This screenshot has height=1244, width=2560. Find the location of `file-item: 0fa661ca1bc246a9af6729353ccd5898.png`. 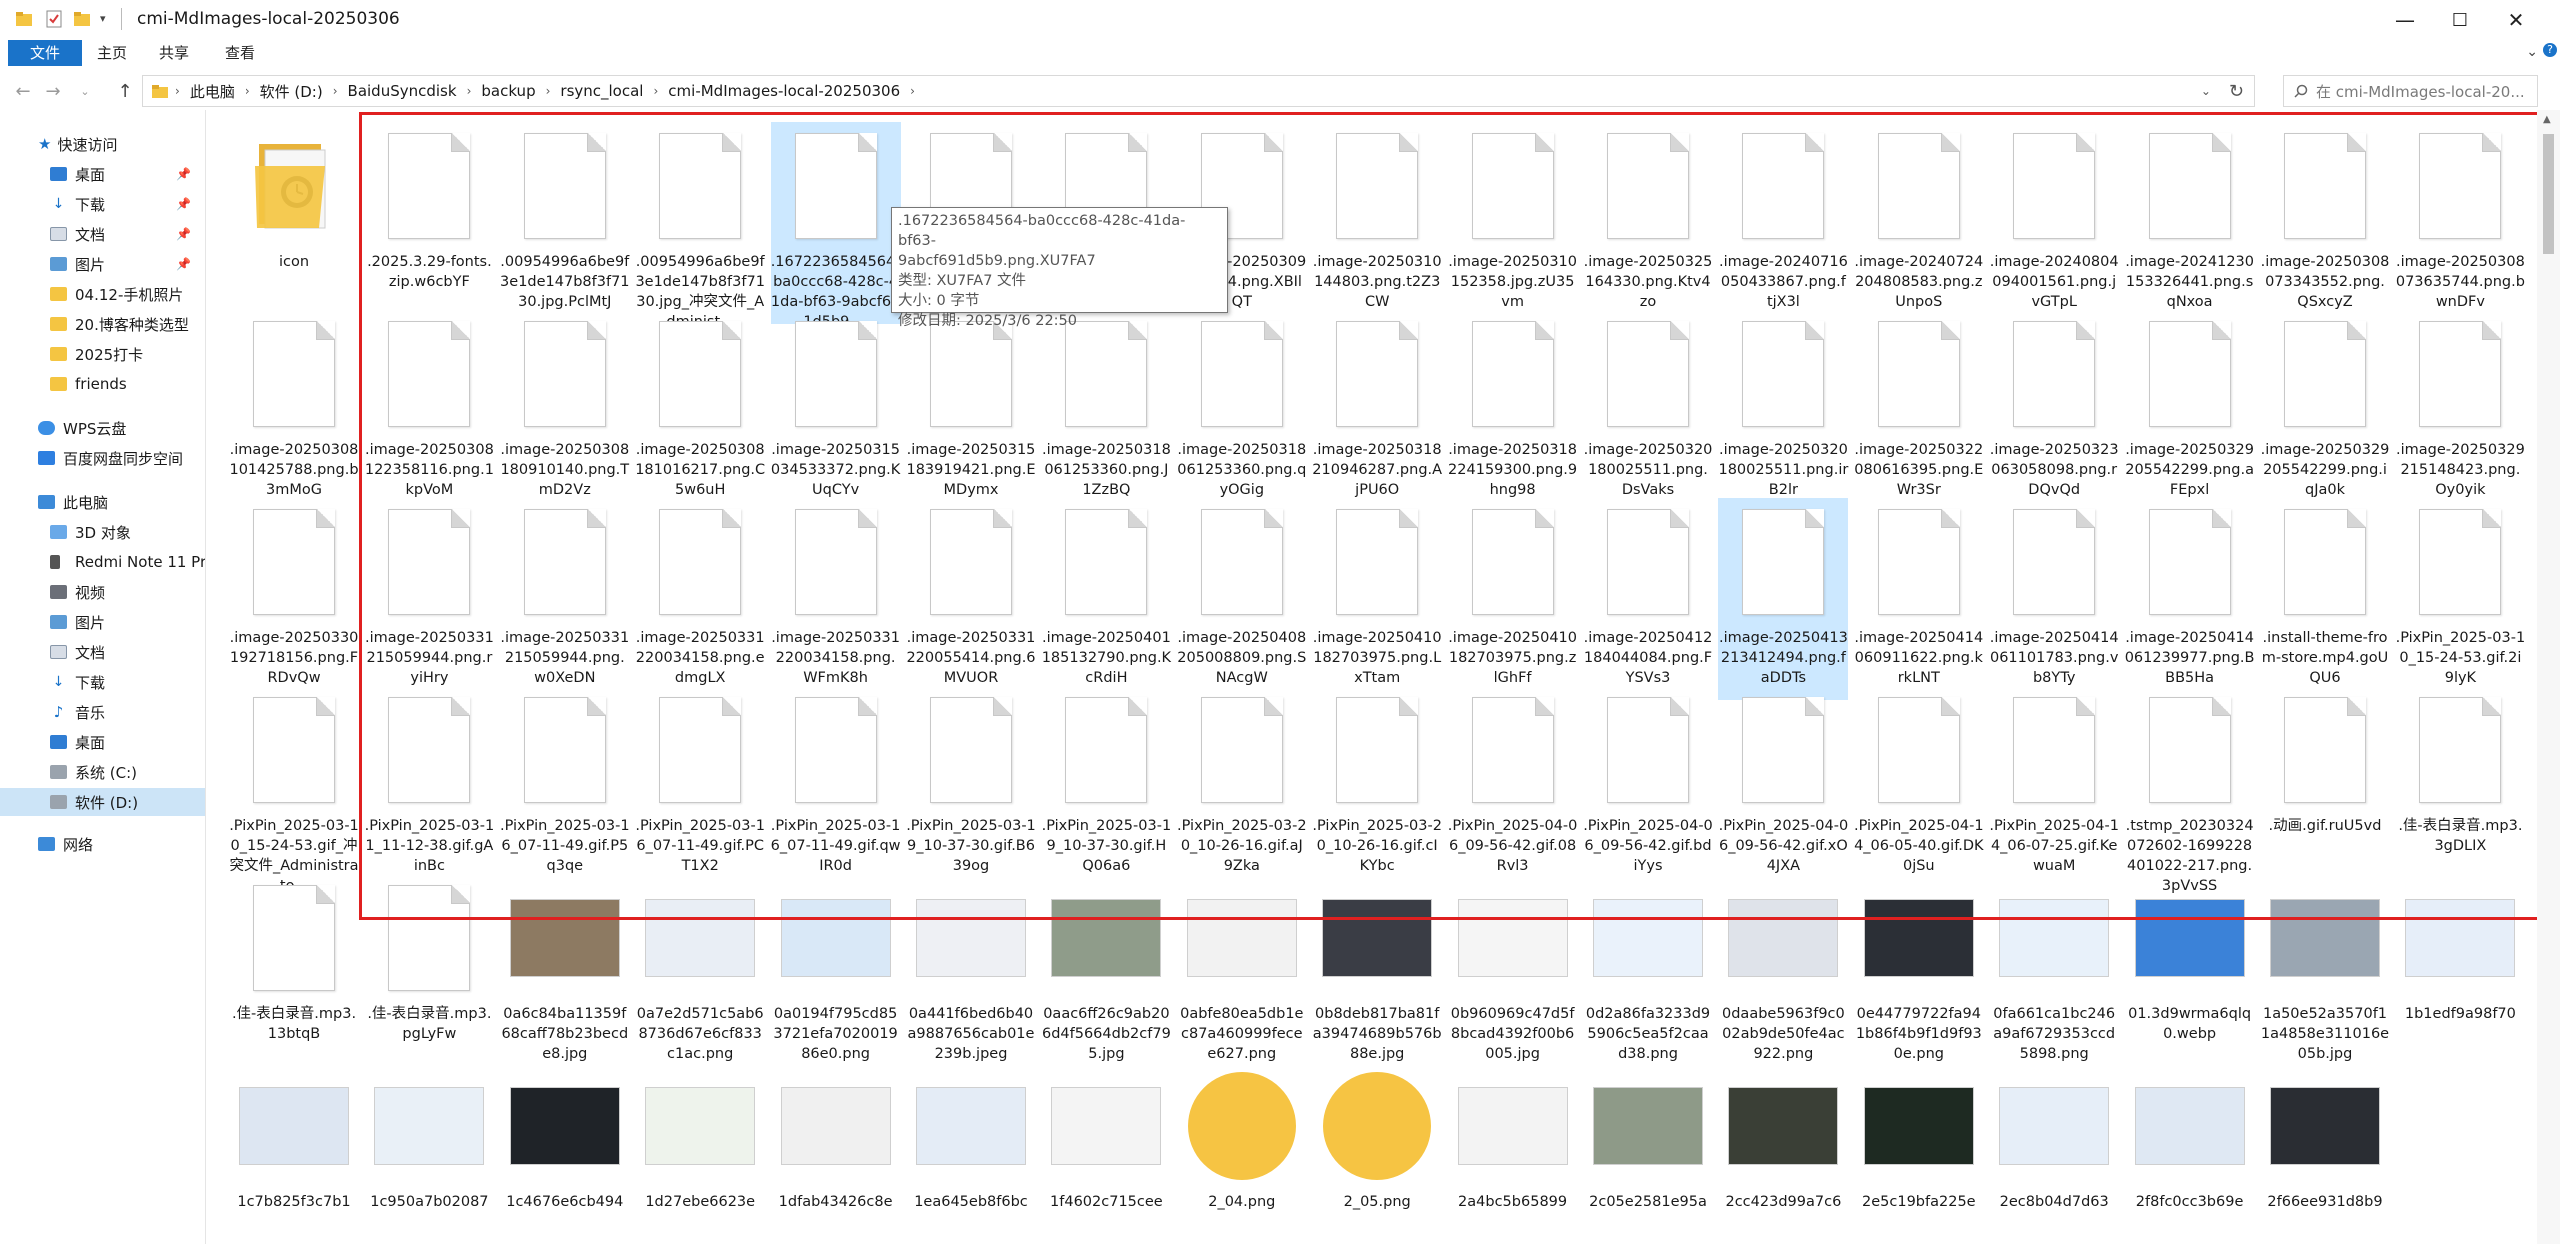

file-item: 0fa661ca1bc246a9af6729353ccd5898.png is located at coordinates (2054, 975).